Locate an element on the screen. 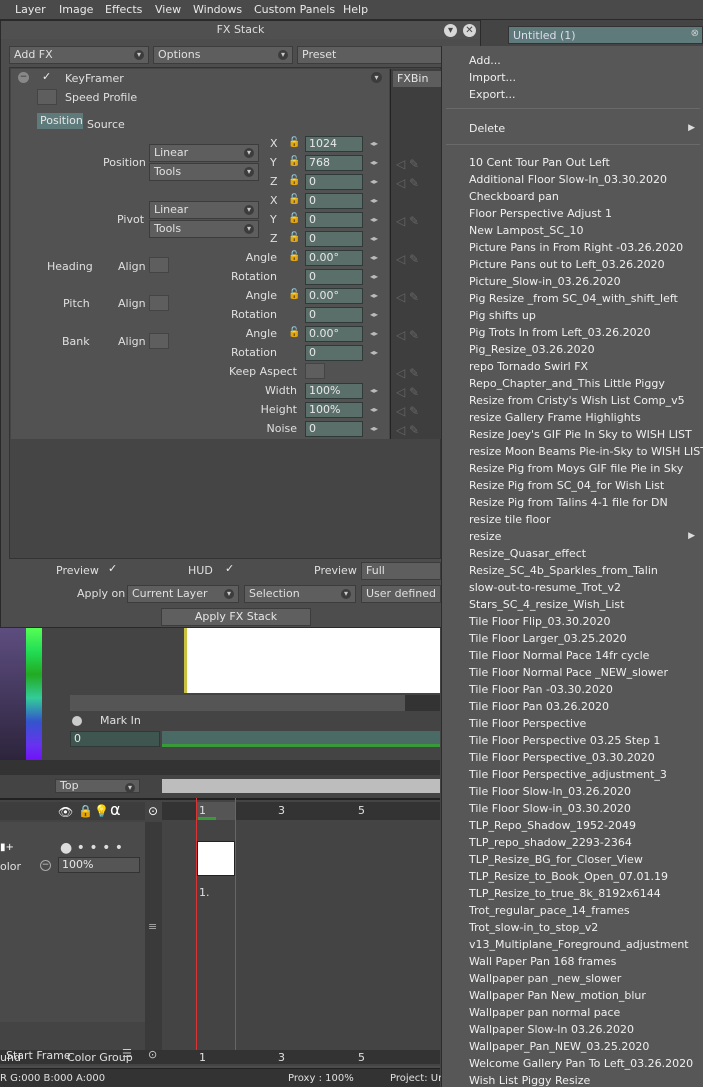 Image resolution: width=703 pixels, height=1087 pixels. menu-item-preset: Tile Floor Perspective 03.25 Step 1 is located at coordinates (564, 740).